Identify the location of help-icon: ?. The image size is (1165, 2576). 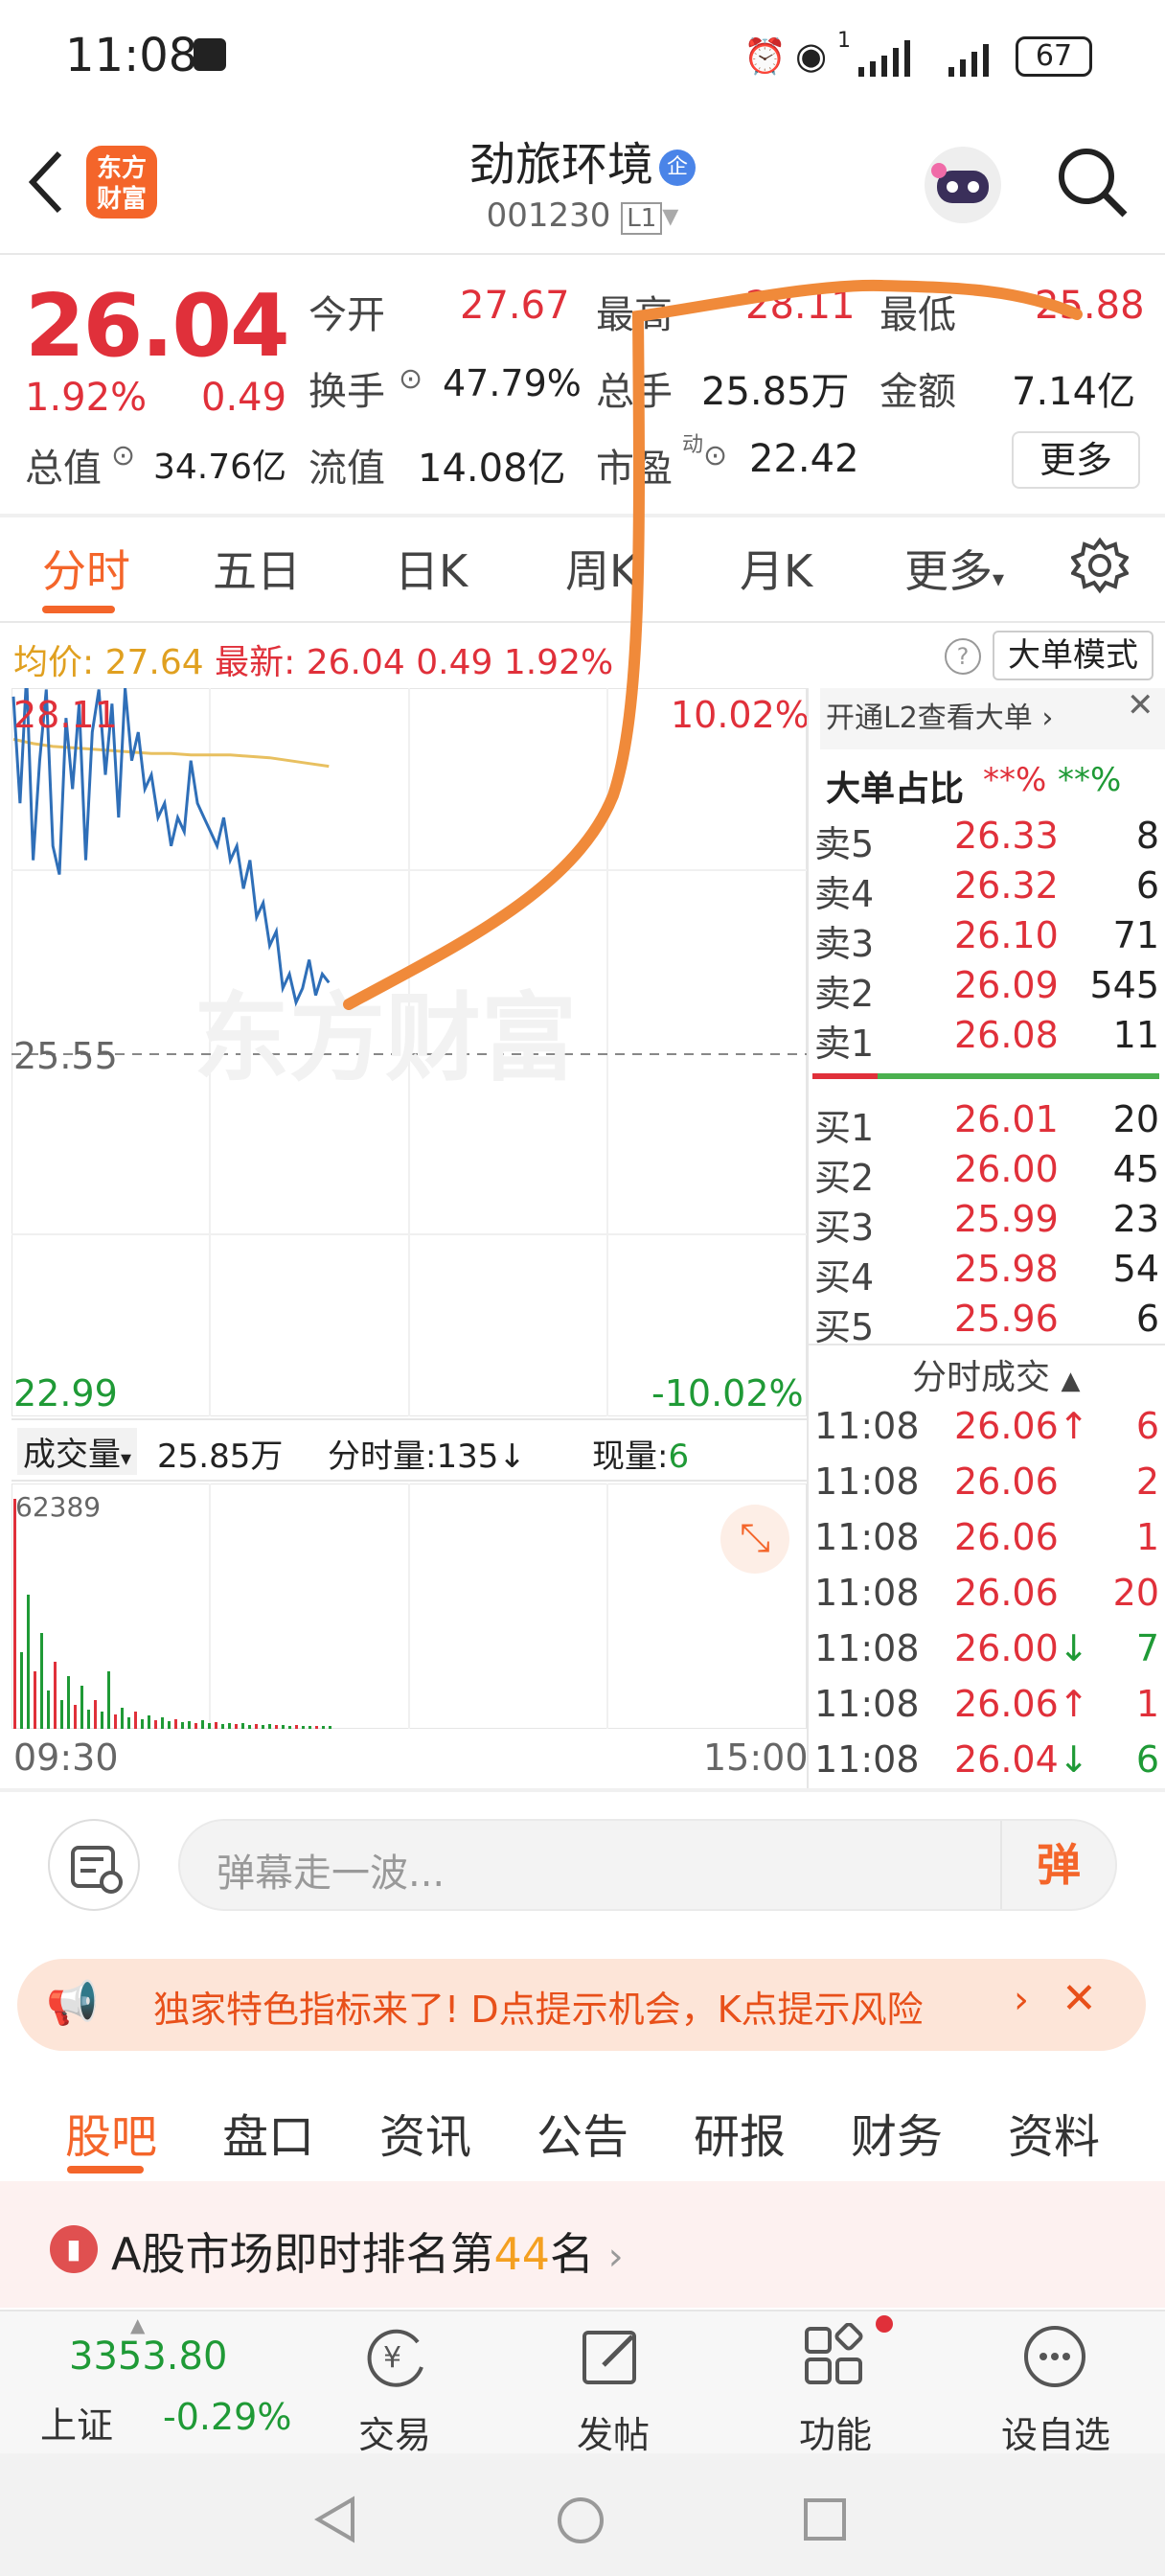
(963, 656).